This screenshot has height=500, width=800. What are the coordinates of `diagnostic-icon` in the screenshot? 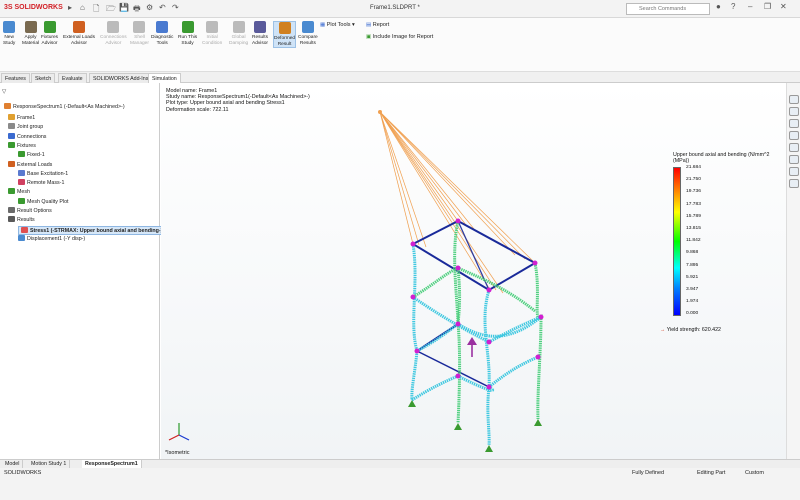 It's located at (162, 27).